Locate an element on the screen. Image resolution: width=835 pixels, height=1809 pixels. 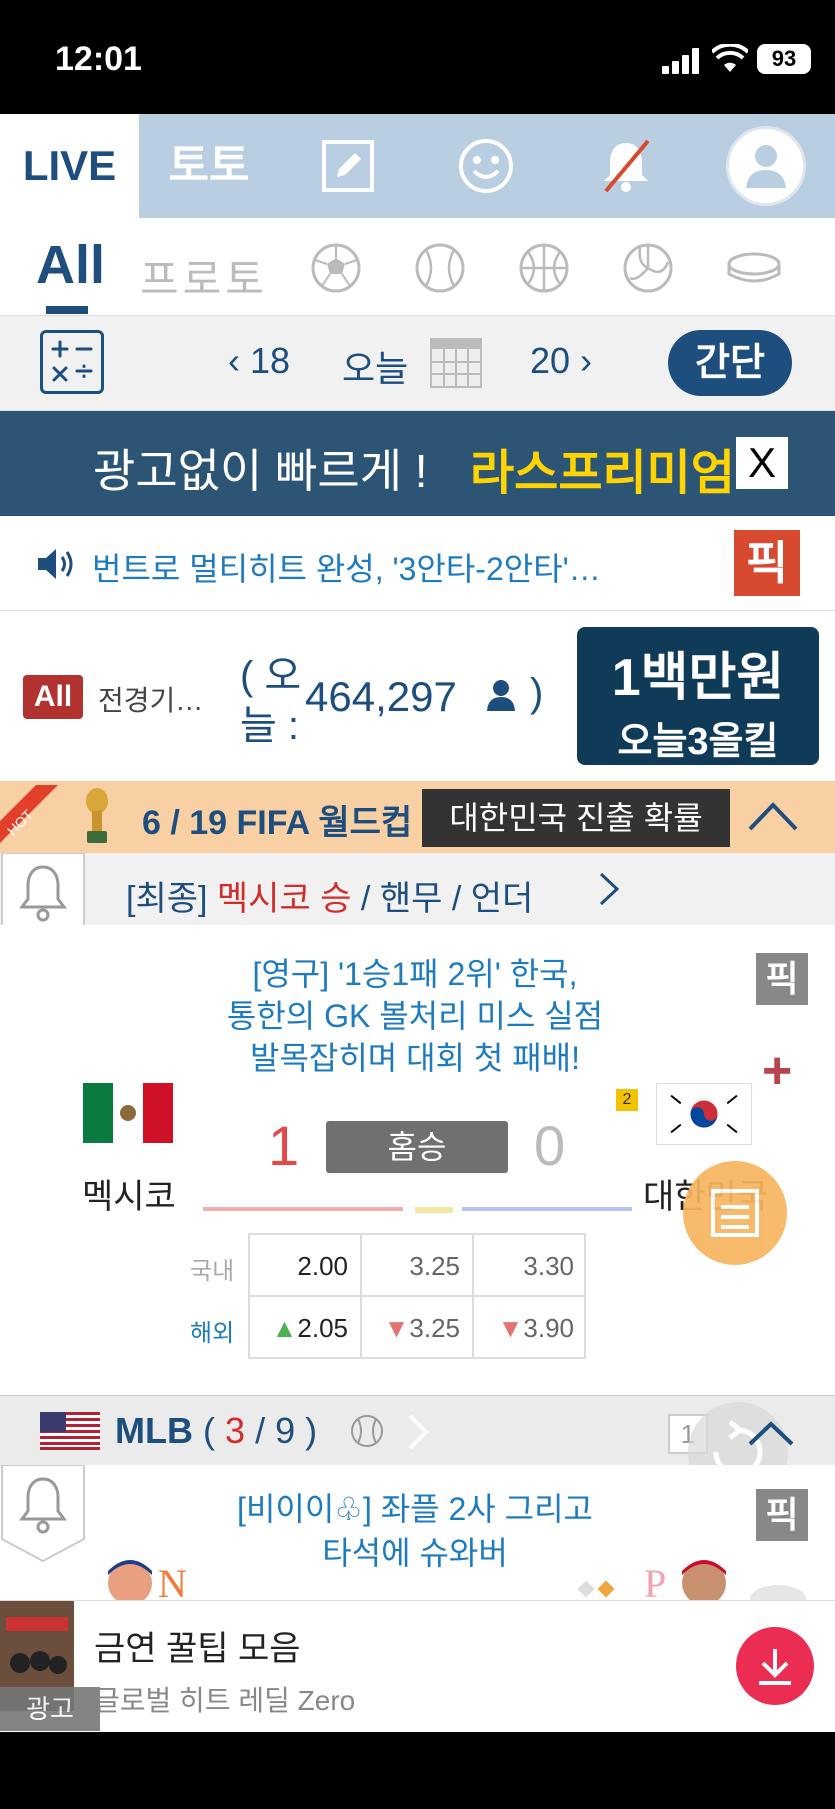
diamond-icon is located at coordinates (596, 1589).